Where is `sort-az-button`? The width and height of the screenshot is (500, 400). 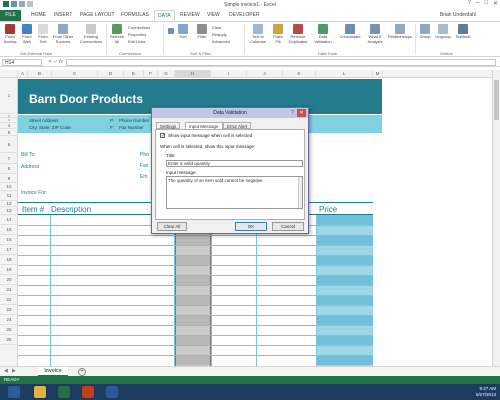
sort-az-button is located at coordinates (171, 31).